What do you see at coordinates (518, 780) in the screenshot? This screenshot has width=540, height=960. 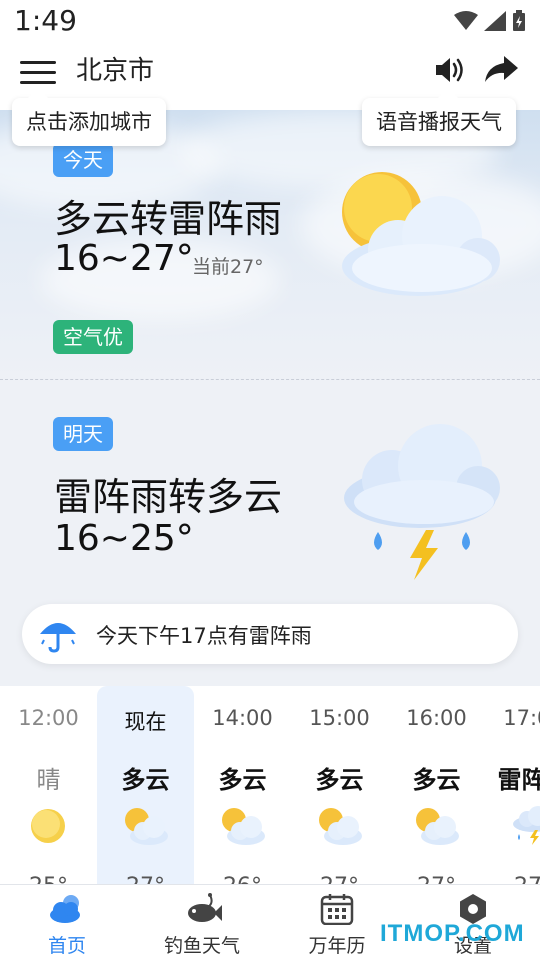 I see `hour-condition: 雷阵雨` at bounding box center [518, 780].